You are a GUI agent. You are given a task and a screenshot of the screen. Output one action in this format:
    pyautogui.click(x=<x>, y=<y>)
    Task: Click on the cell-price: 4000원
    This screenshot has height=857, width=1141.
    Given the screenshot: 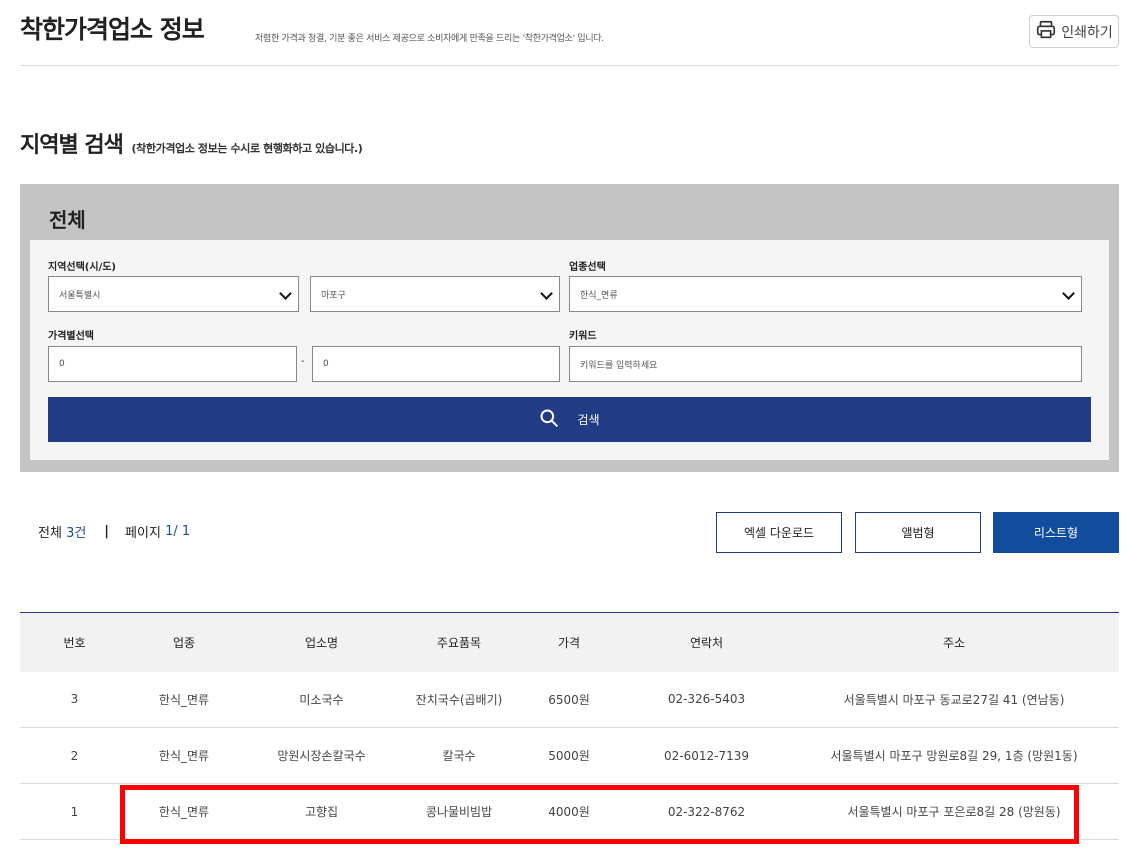 What is the action you would take?
    pyautogui.click(x=569, y=811)
    